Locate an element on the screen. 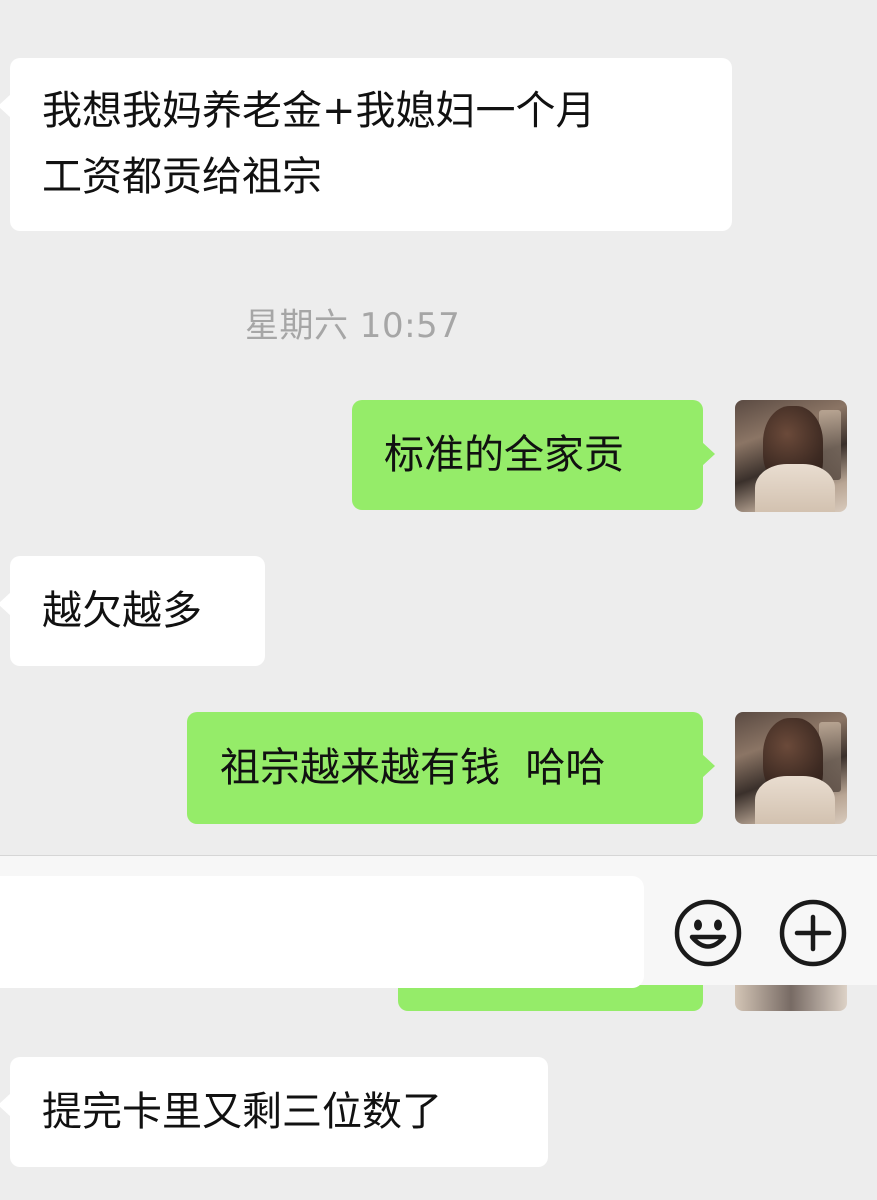 Image resolution: width=877 pixels, height=1200 pixels. hidden-user-avatar is located at coordinates (791, 998).